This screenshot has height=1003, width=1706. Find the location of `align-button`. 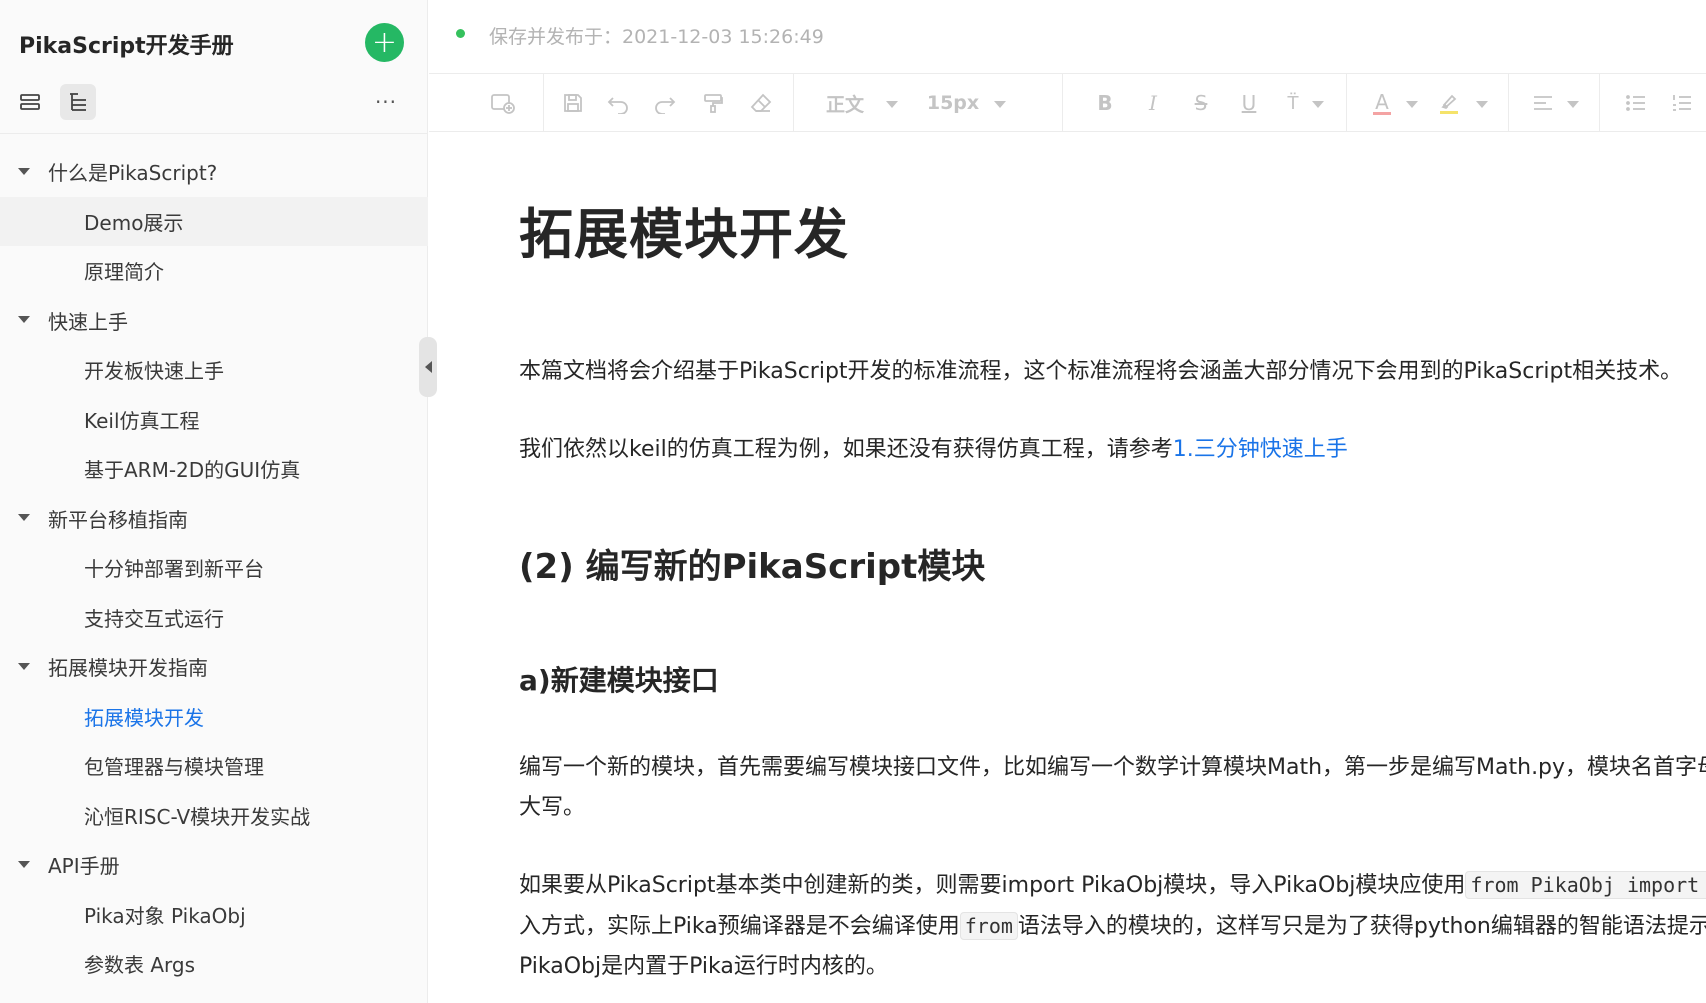

align-button is located at coordinates (1543, 103).